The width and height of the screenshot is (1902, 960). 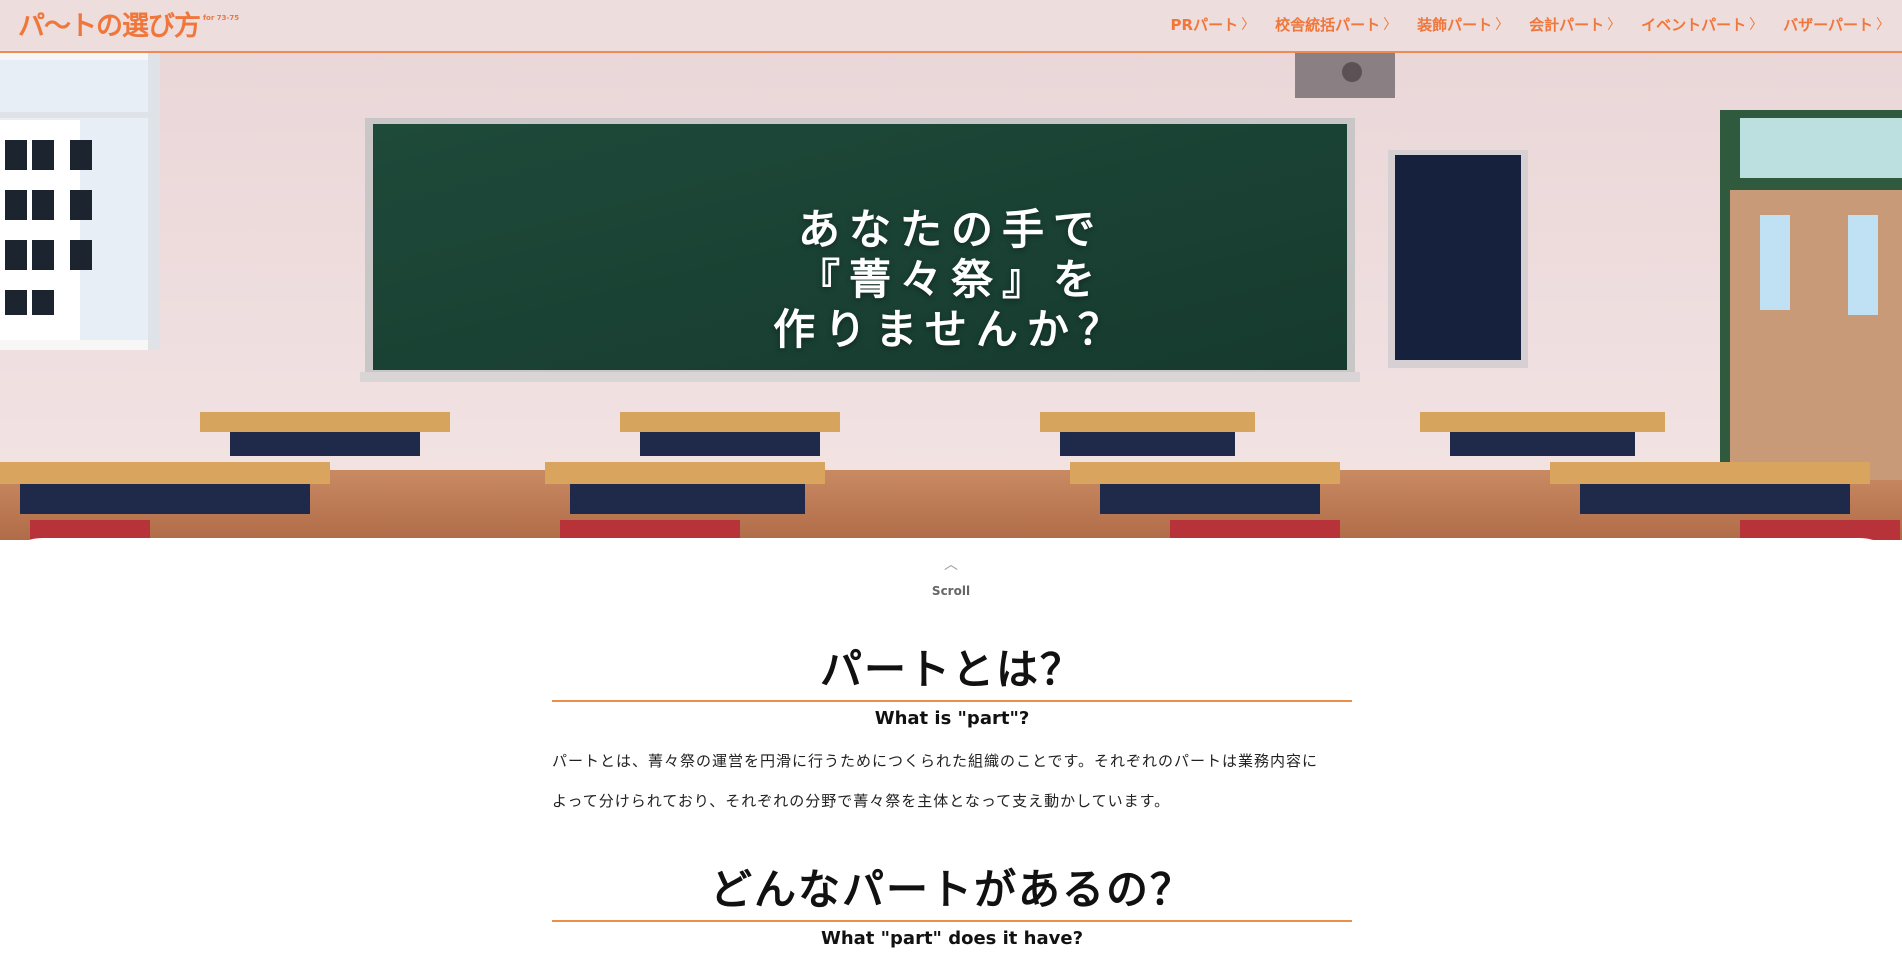 What do you see at coordinates (951, 329) in the screenshot?
I see `hero-title-line-3: 作りませんか？` at bounding box center [951, 329].